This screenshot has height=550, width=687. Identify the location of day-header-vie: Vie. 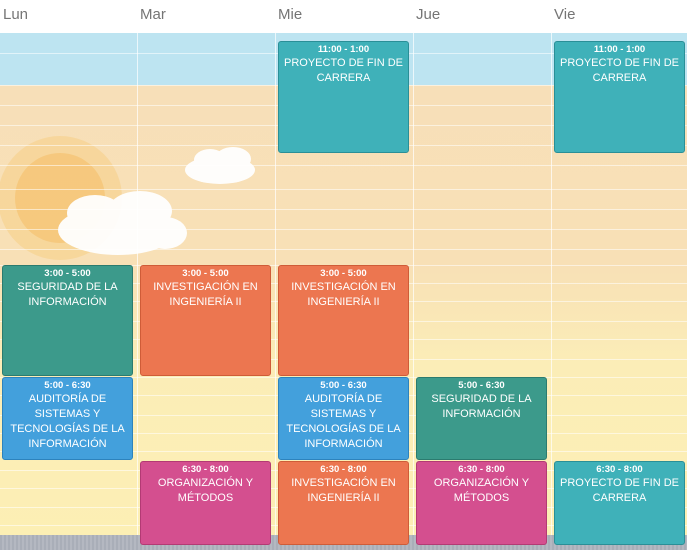
(565, 14).